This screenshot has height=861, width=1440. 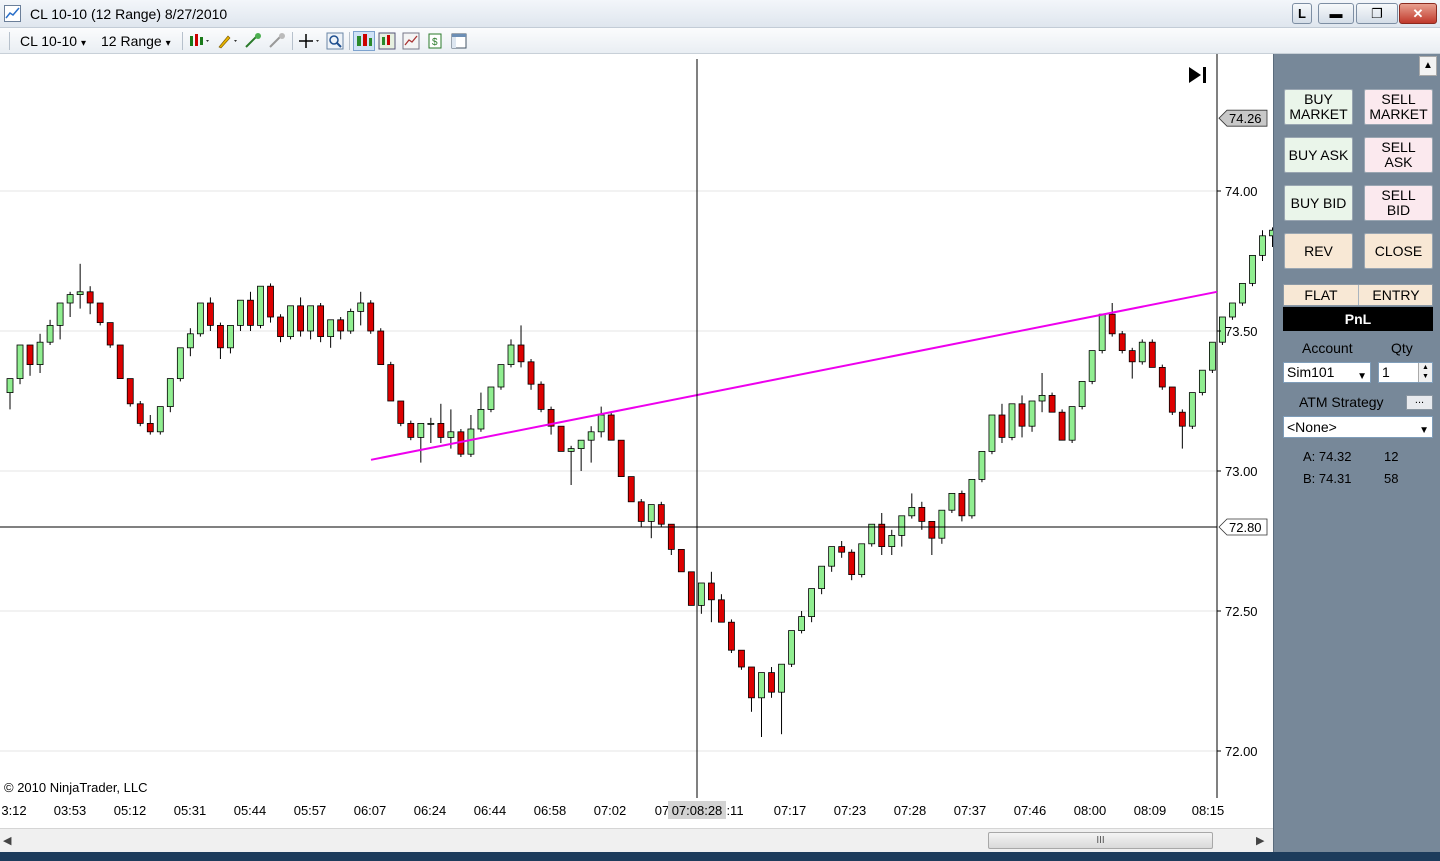 What do you see at coordinates (1424, 430) in the screenshot?
I see `chevron-down-icon: ▼` at bounding box center [1424, 430].